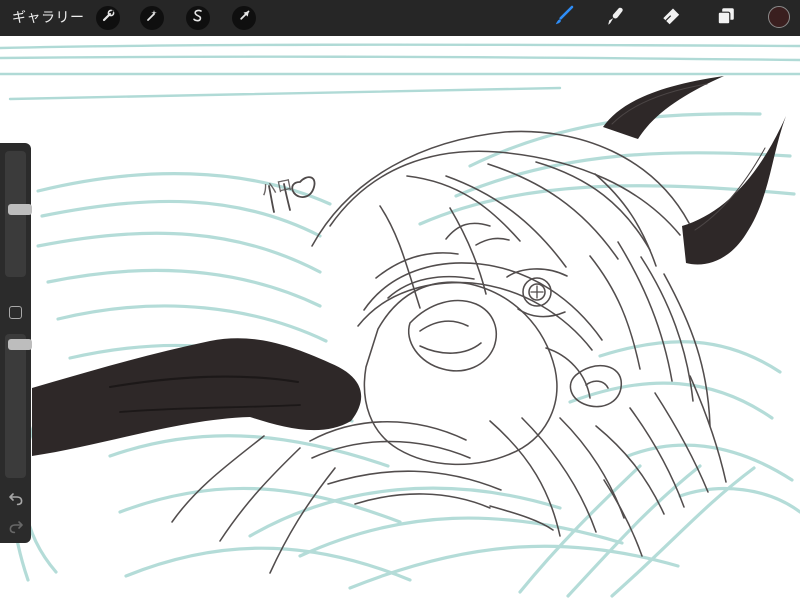 This screenshot has height=600, width=800. Describe the element at coordinates (15, 312) in the screenshot. I see `modify-button` at that location.